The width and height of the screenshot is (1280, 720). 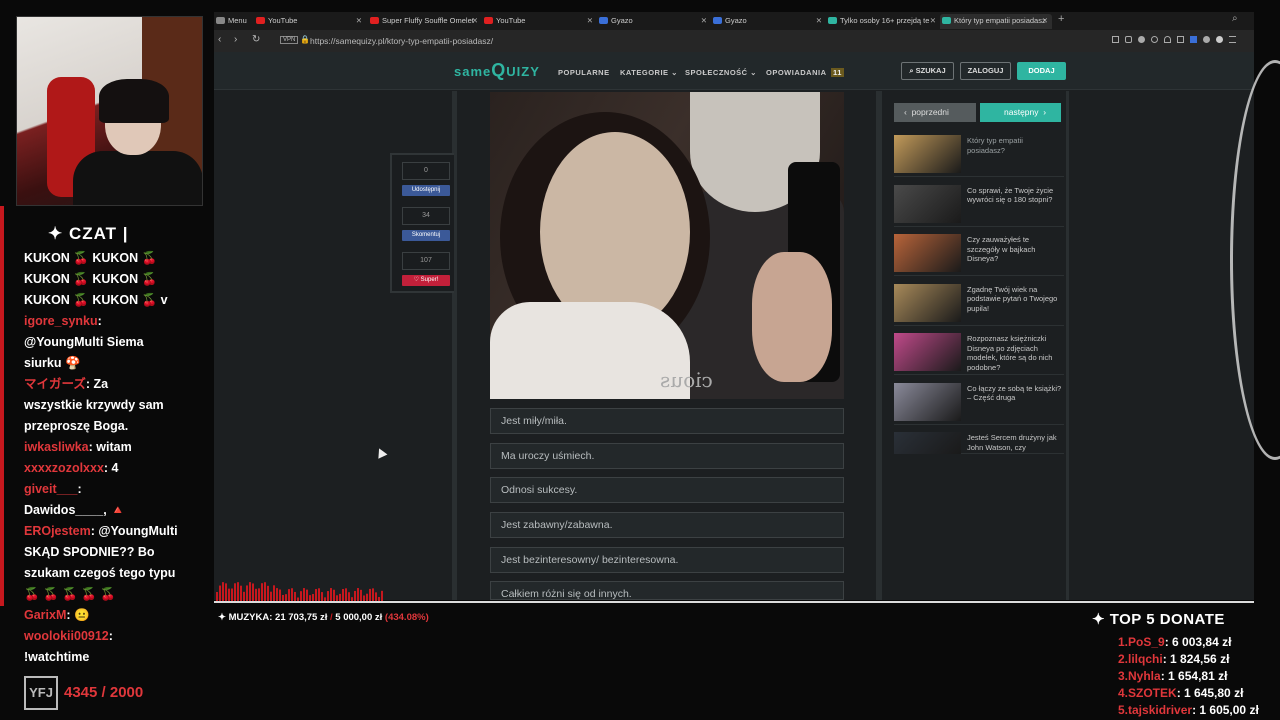 I want to click on nav-categories: KATEGORIE ⌄, so click(x=649, y=72).